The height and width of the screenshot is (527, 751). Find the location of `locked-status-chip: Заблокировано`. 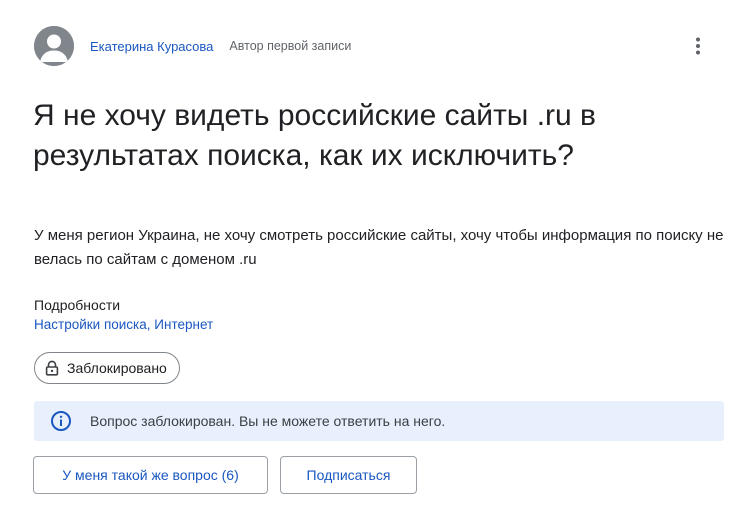

locked-status-chip: Заблокировано is located at coordinates (107, 368).